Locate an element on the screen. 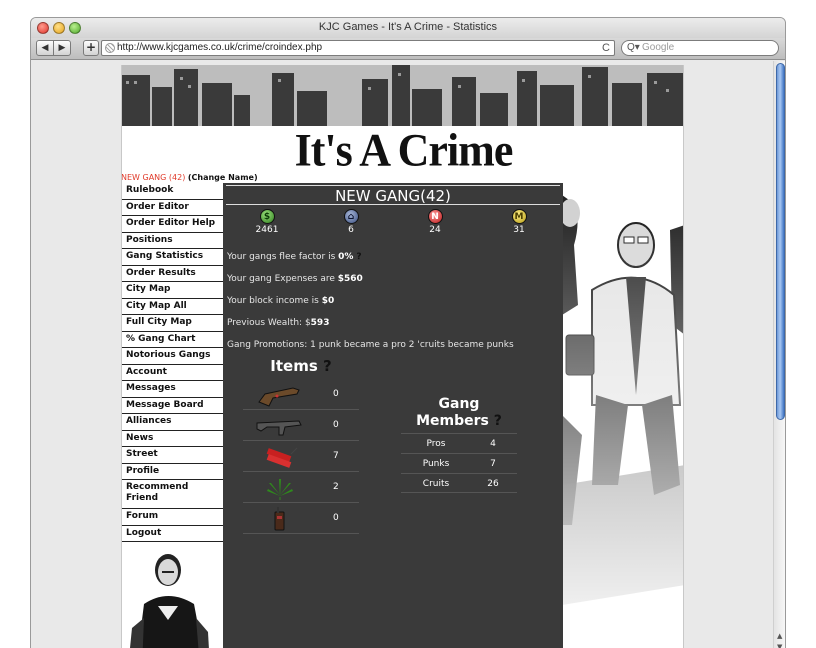 The image size is (816, 648). sidebar-item-messages: Messages is located at coordinates (172, 389).